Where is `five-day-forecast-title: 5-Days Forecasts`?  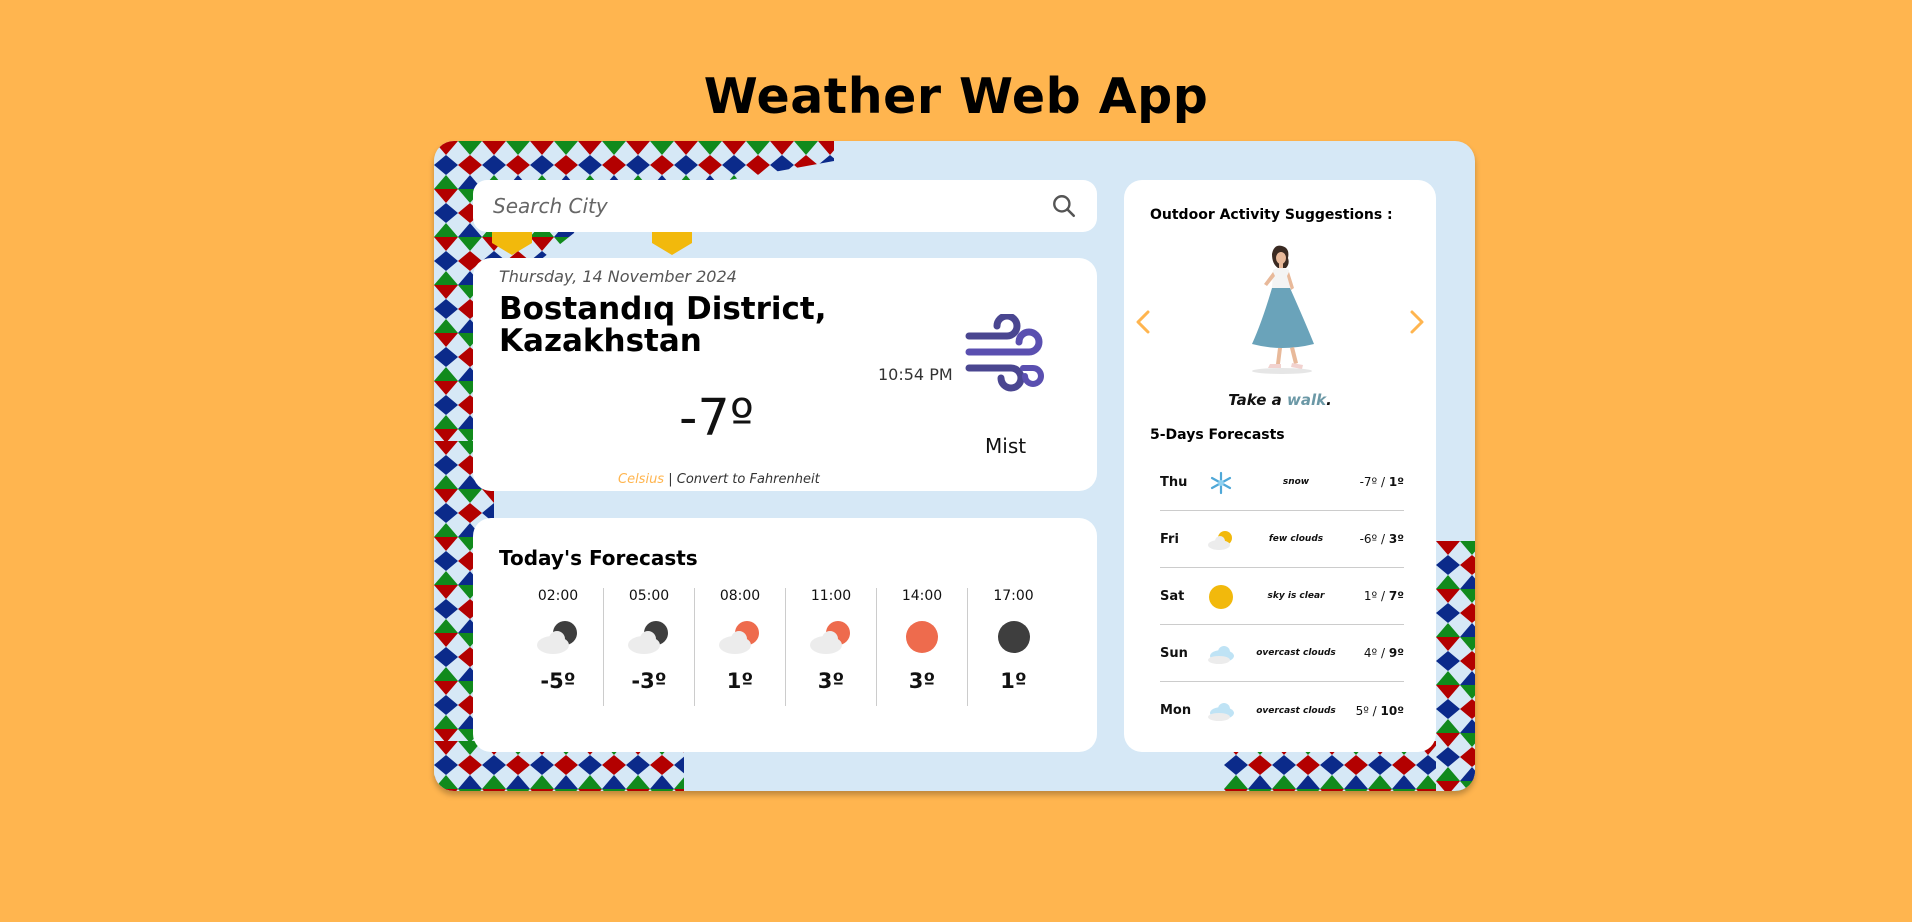
five-day-forecast-title: 5-Days Forecasts is located at coordinates (1217, 435).